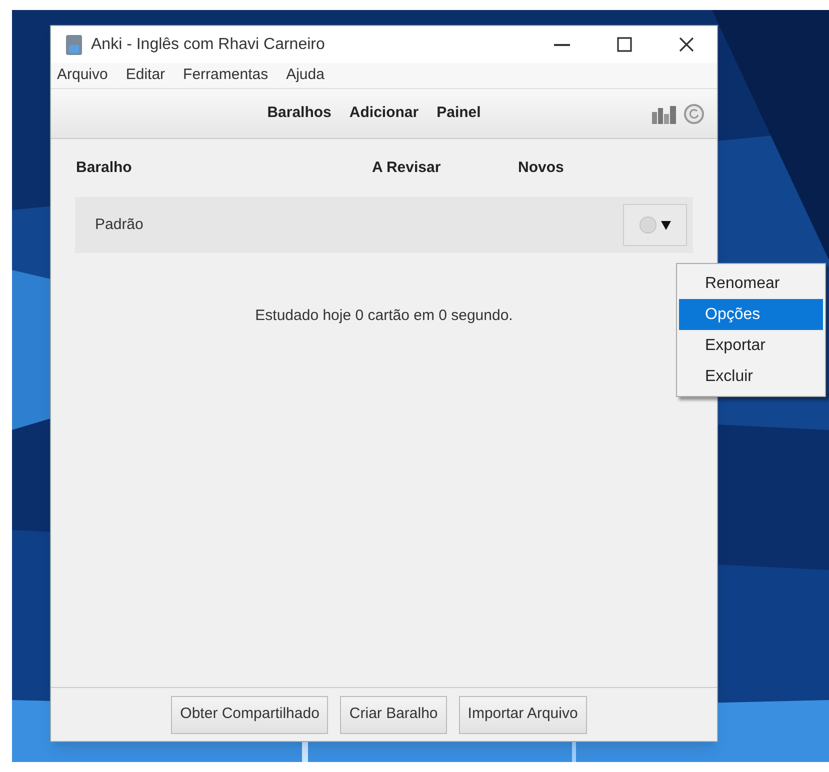  What do you see at coordinates (458, 113) in the screenshot?
I see `toolbar-link: Painel` at bounding box center [458, 113].